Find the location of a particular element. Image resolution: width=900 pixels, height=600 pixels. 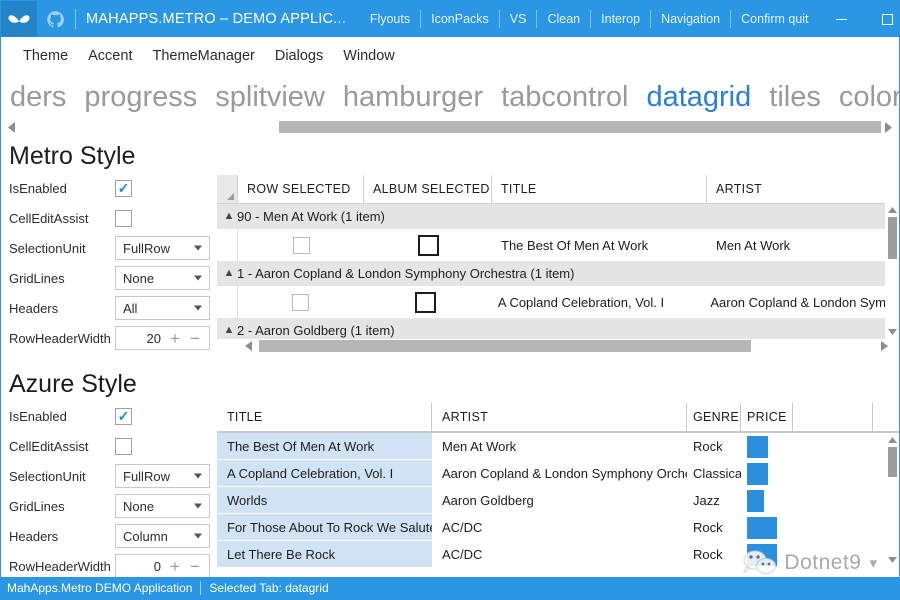

titlebar-item-iconpacks: IconPacks is located at coordinates (460, 19).